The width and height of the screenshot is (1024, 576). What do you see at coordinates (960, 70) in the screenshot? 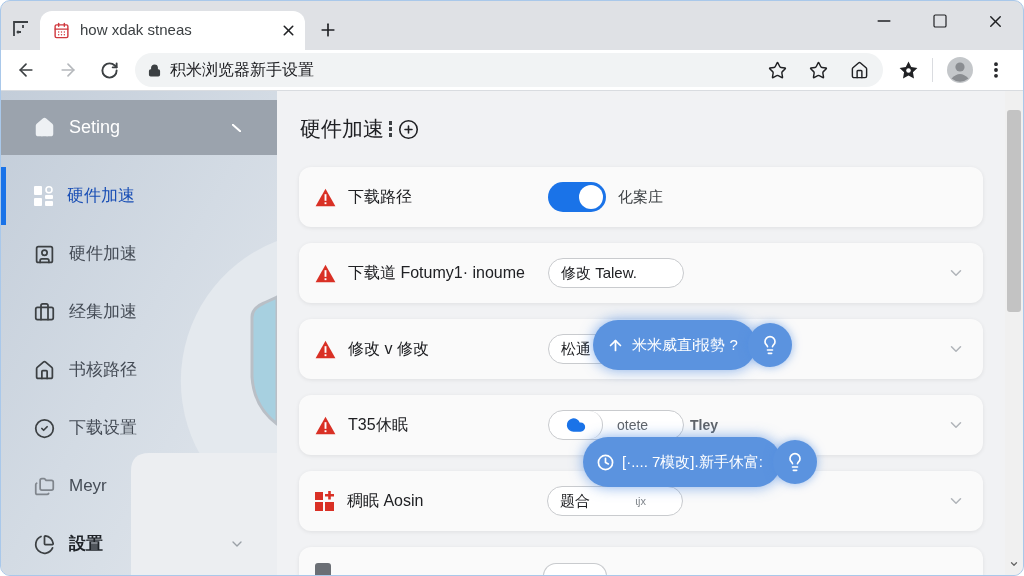
I see `avatar-icon` at bounding box center [960, 70].